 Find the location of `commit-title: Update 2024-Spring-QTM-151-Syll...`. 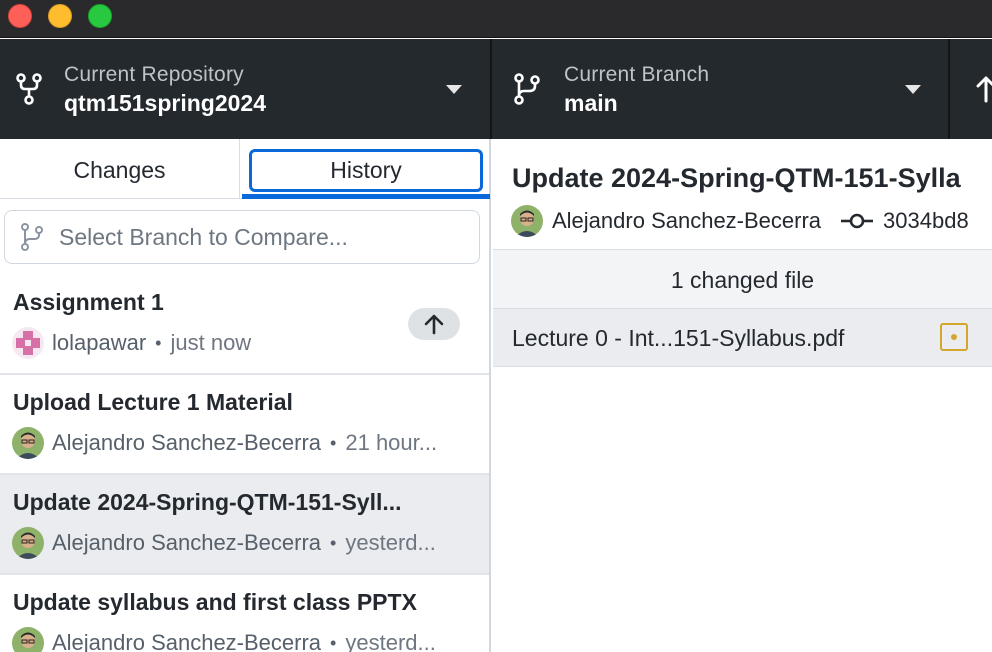

commit-title: Update 2024-Spring-QTM-151-Syll... is located at coordinates (207, 502).